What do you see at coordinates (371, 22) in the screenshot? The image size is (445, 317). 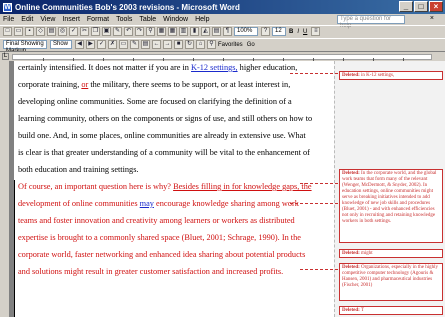 I see `help-search-input: Type a question for help` at bounding box center [371, 22].